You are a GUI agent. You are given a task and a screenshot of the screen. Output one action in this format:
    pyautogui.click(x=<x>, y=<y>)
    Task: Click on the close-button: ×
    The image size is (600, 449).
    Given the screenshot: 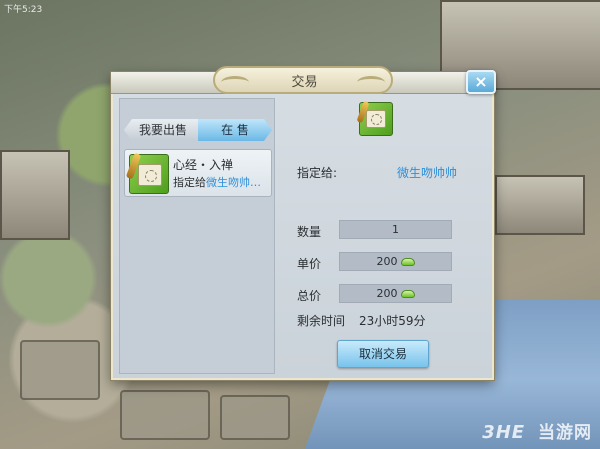 What is the action you would take?
    pyautogui.click(x=481, y=82)
    